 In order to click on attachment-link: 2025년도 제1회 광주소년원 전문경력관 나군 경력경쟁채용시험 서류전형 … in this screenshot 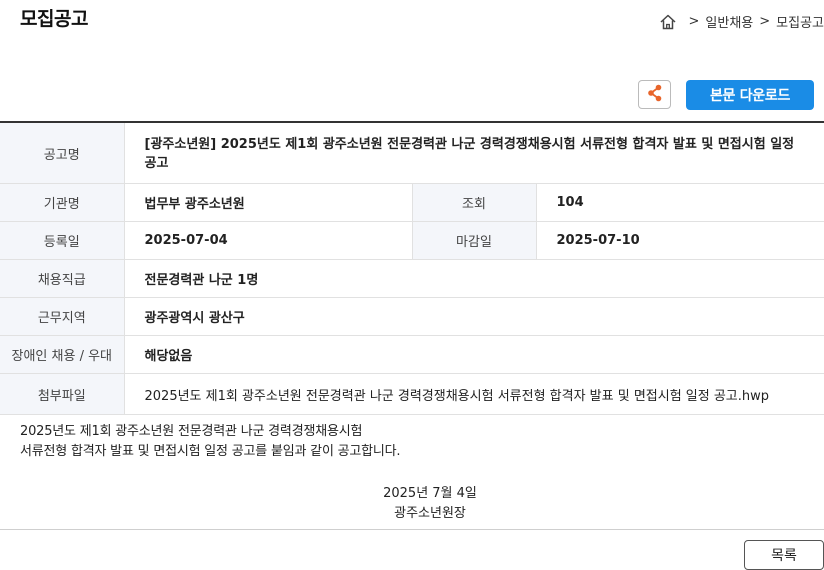, I will do `click(474, 394)`.